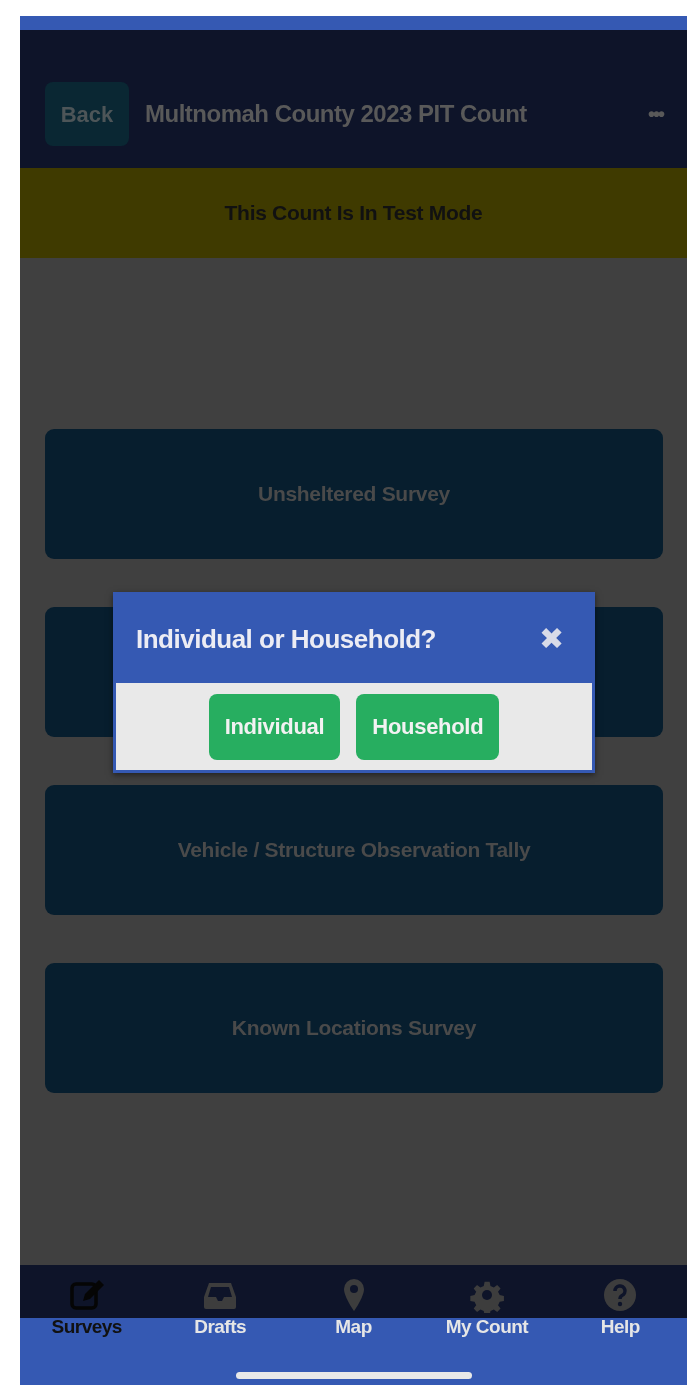 This screenshot has width=697, height=1385. Describe the element at coordinates (428, 726) in the screenshot. I see `choice-button: Household` at that location.